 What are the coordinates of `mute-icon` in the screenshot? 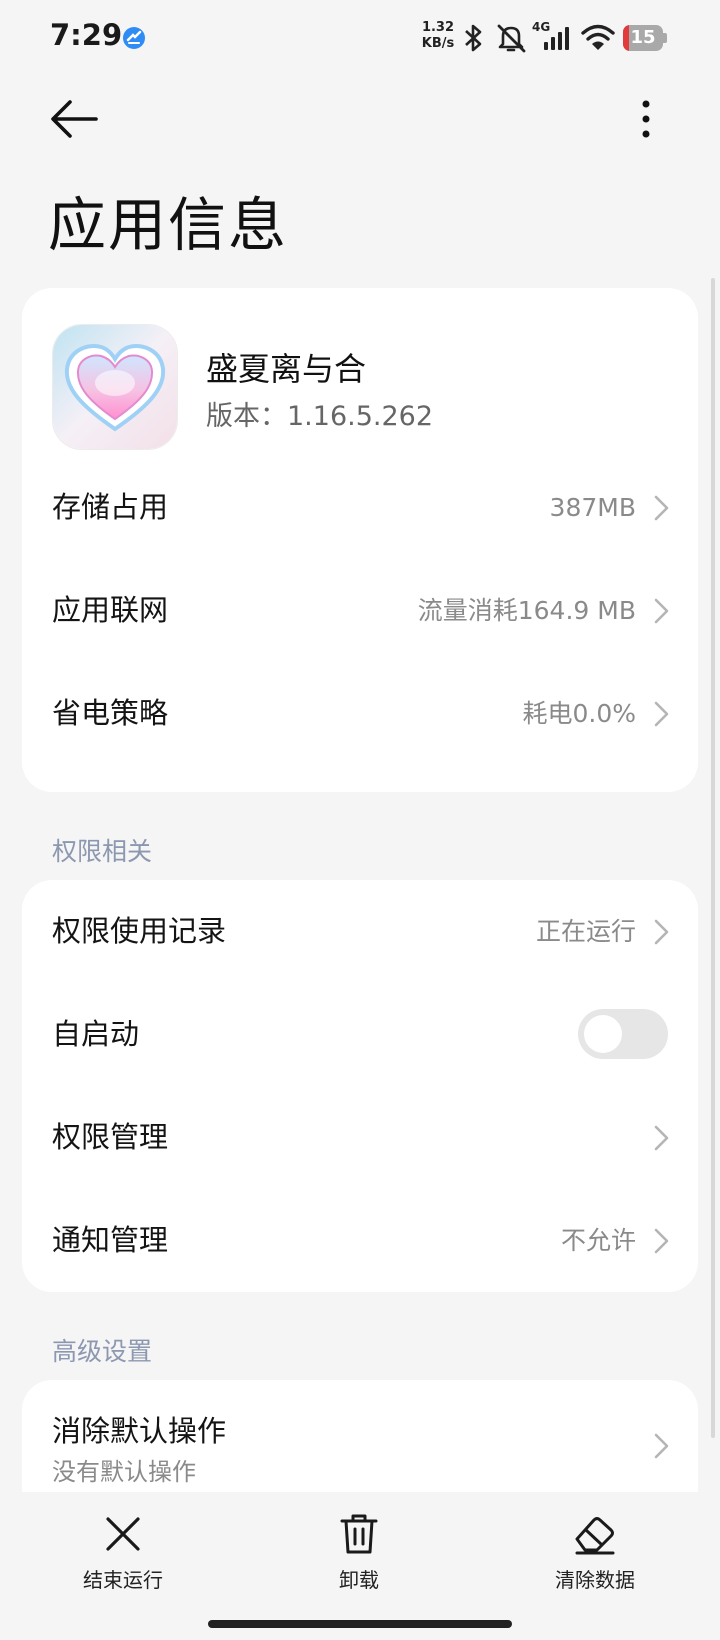 It's located at (511, 38).